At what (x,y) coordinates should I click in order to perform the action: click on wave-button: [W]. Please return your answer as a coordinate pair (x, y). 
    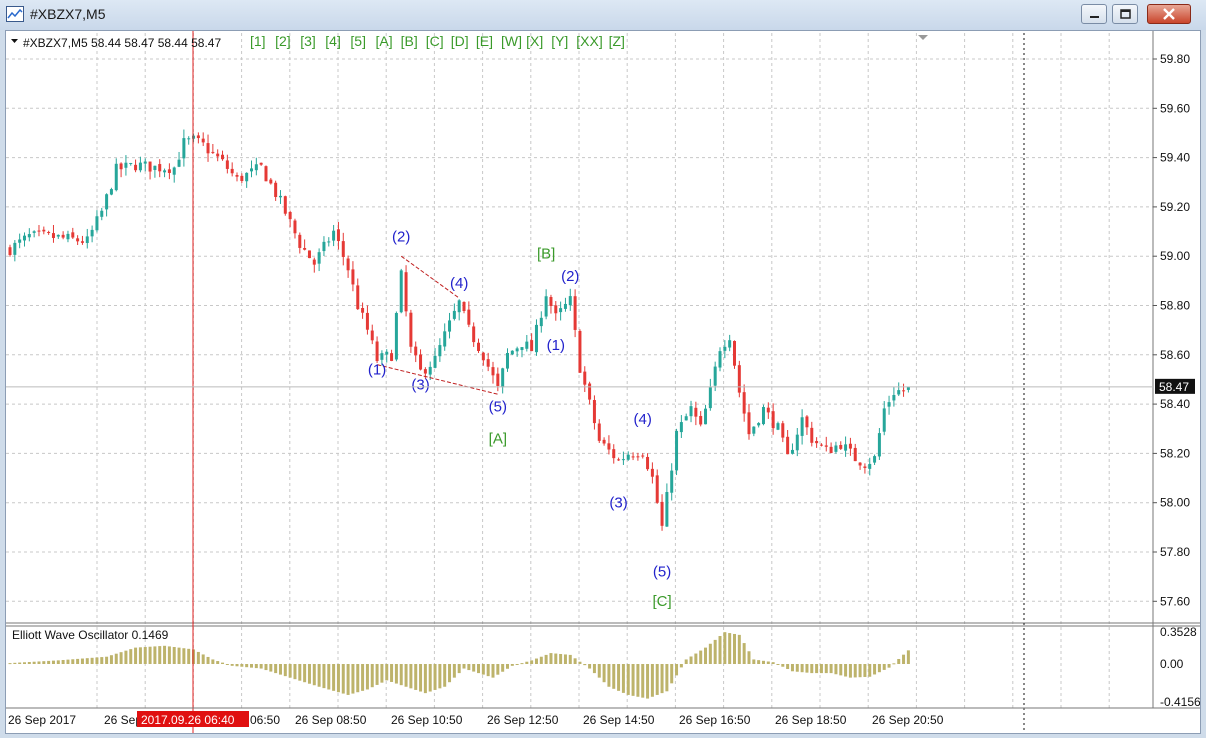
    Looking at the image, I should click on (511, 41).